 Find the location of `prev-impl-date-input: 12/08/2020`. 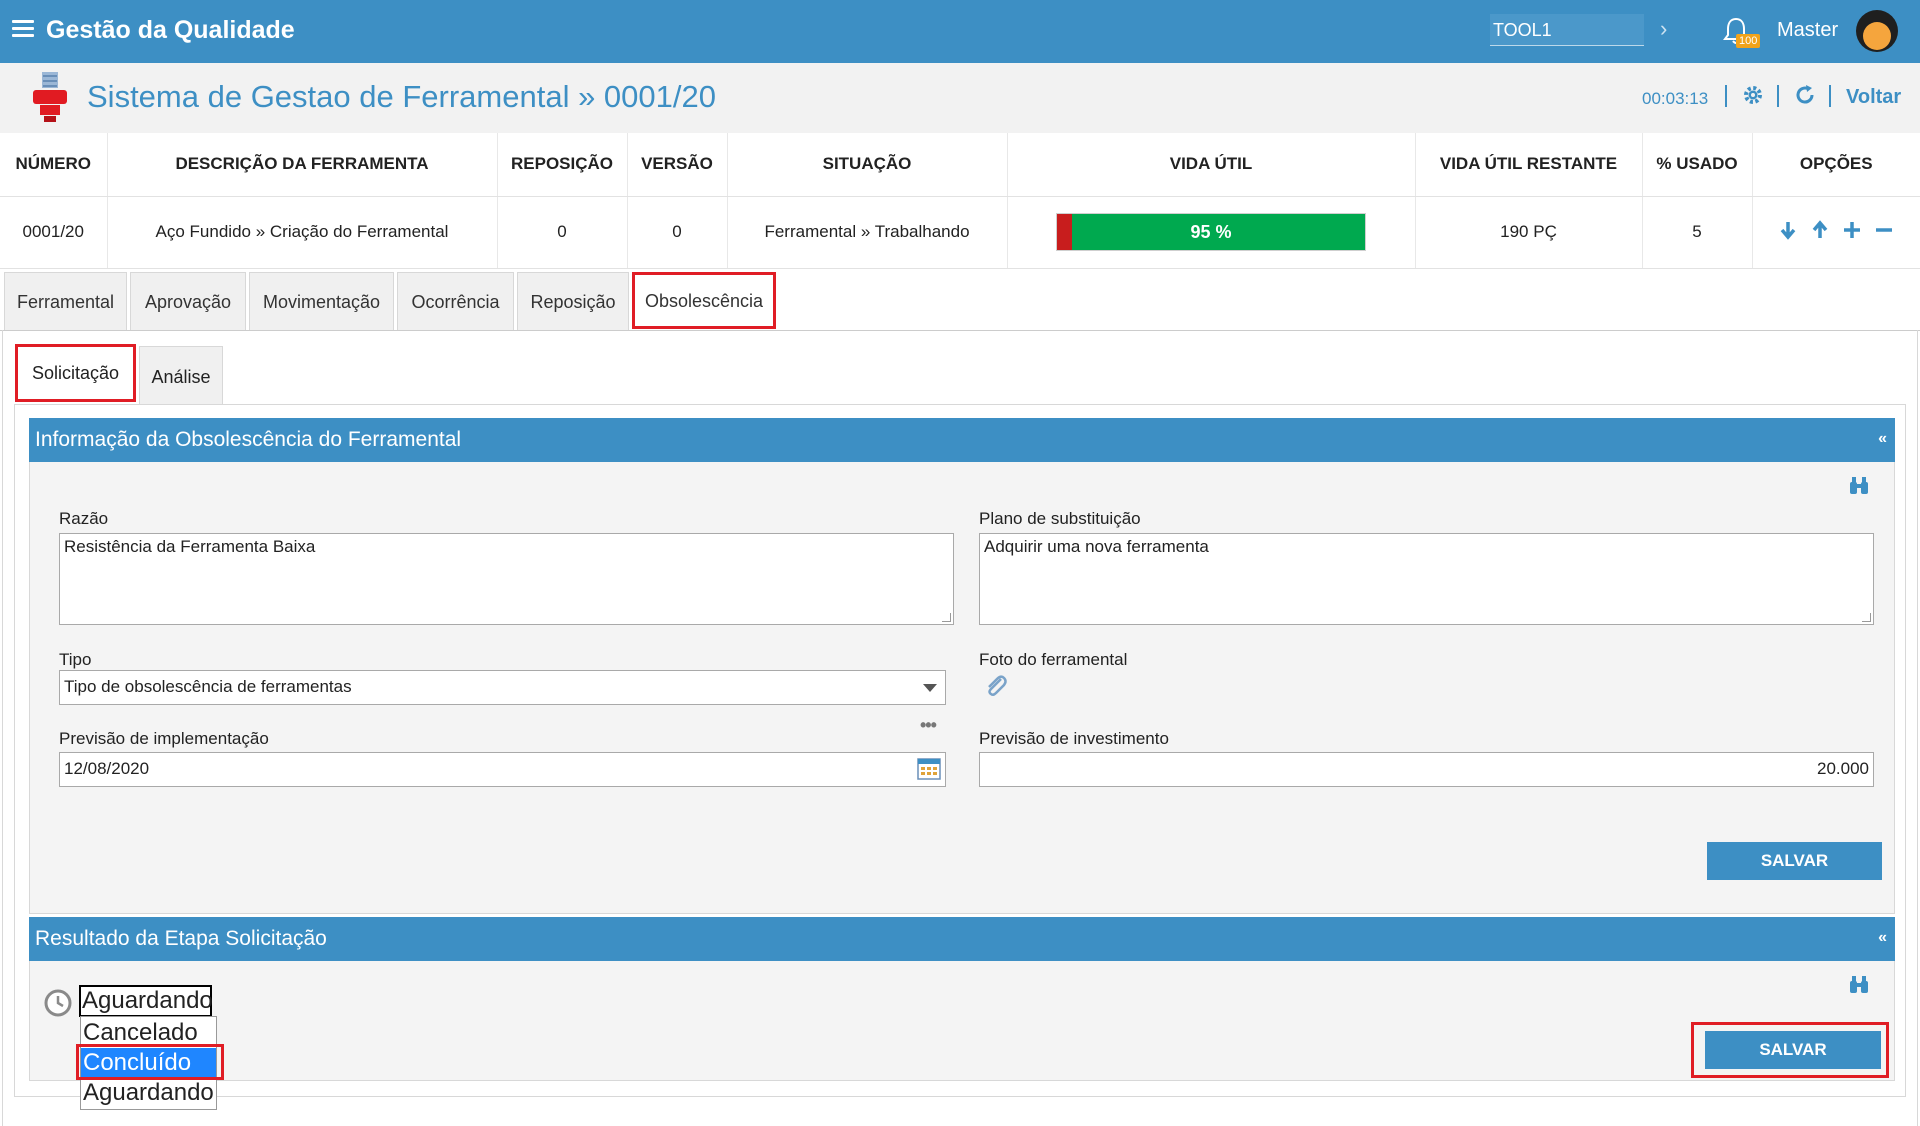

prev-impl-date-input: 12/08/2020 is located at coordinates (502, 769).